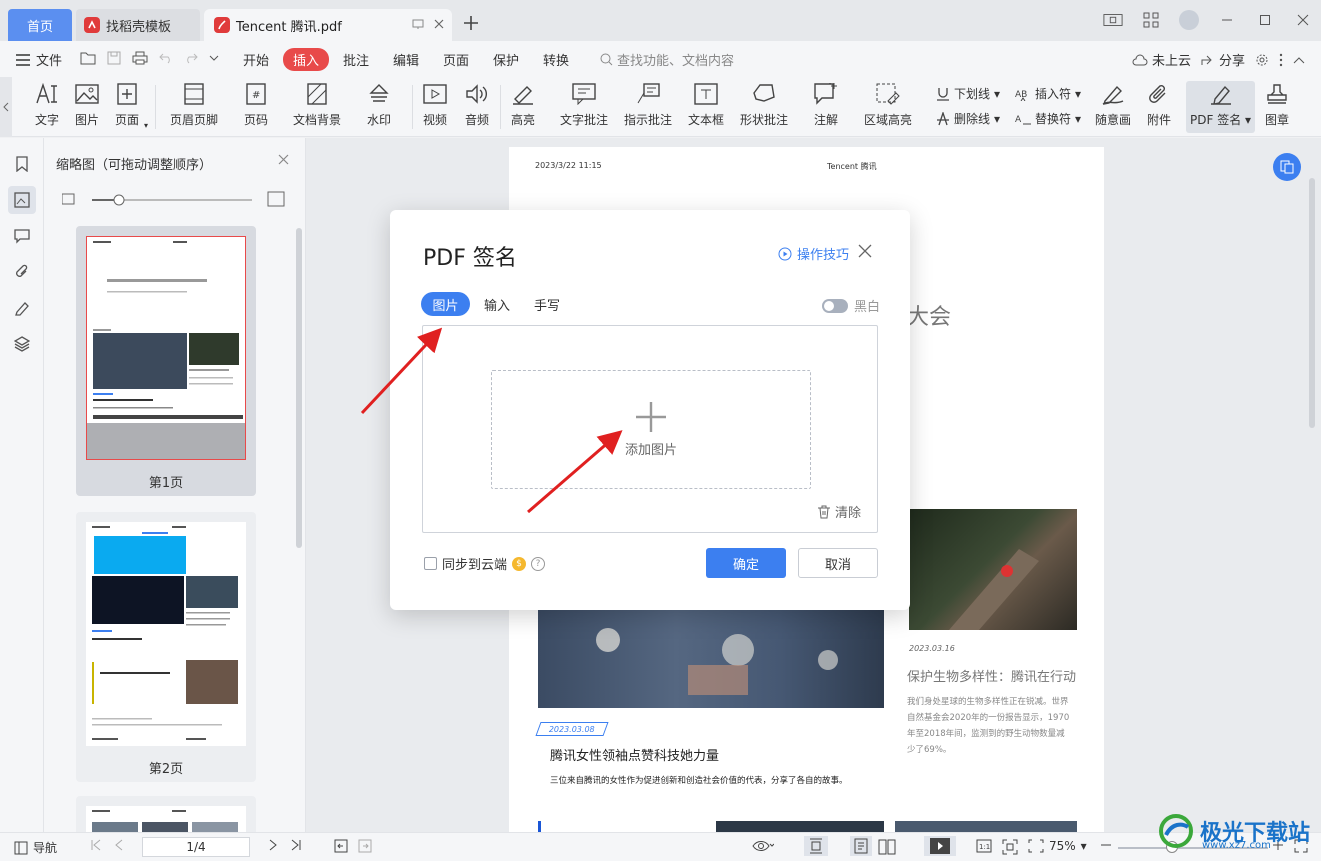  Describe the element at coordinates (306, 59) in the screenshot. I see `menu-insert: 插入` at that location.